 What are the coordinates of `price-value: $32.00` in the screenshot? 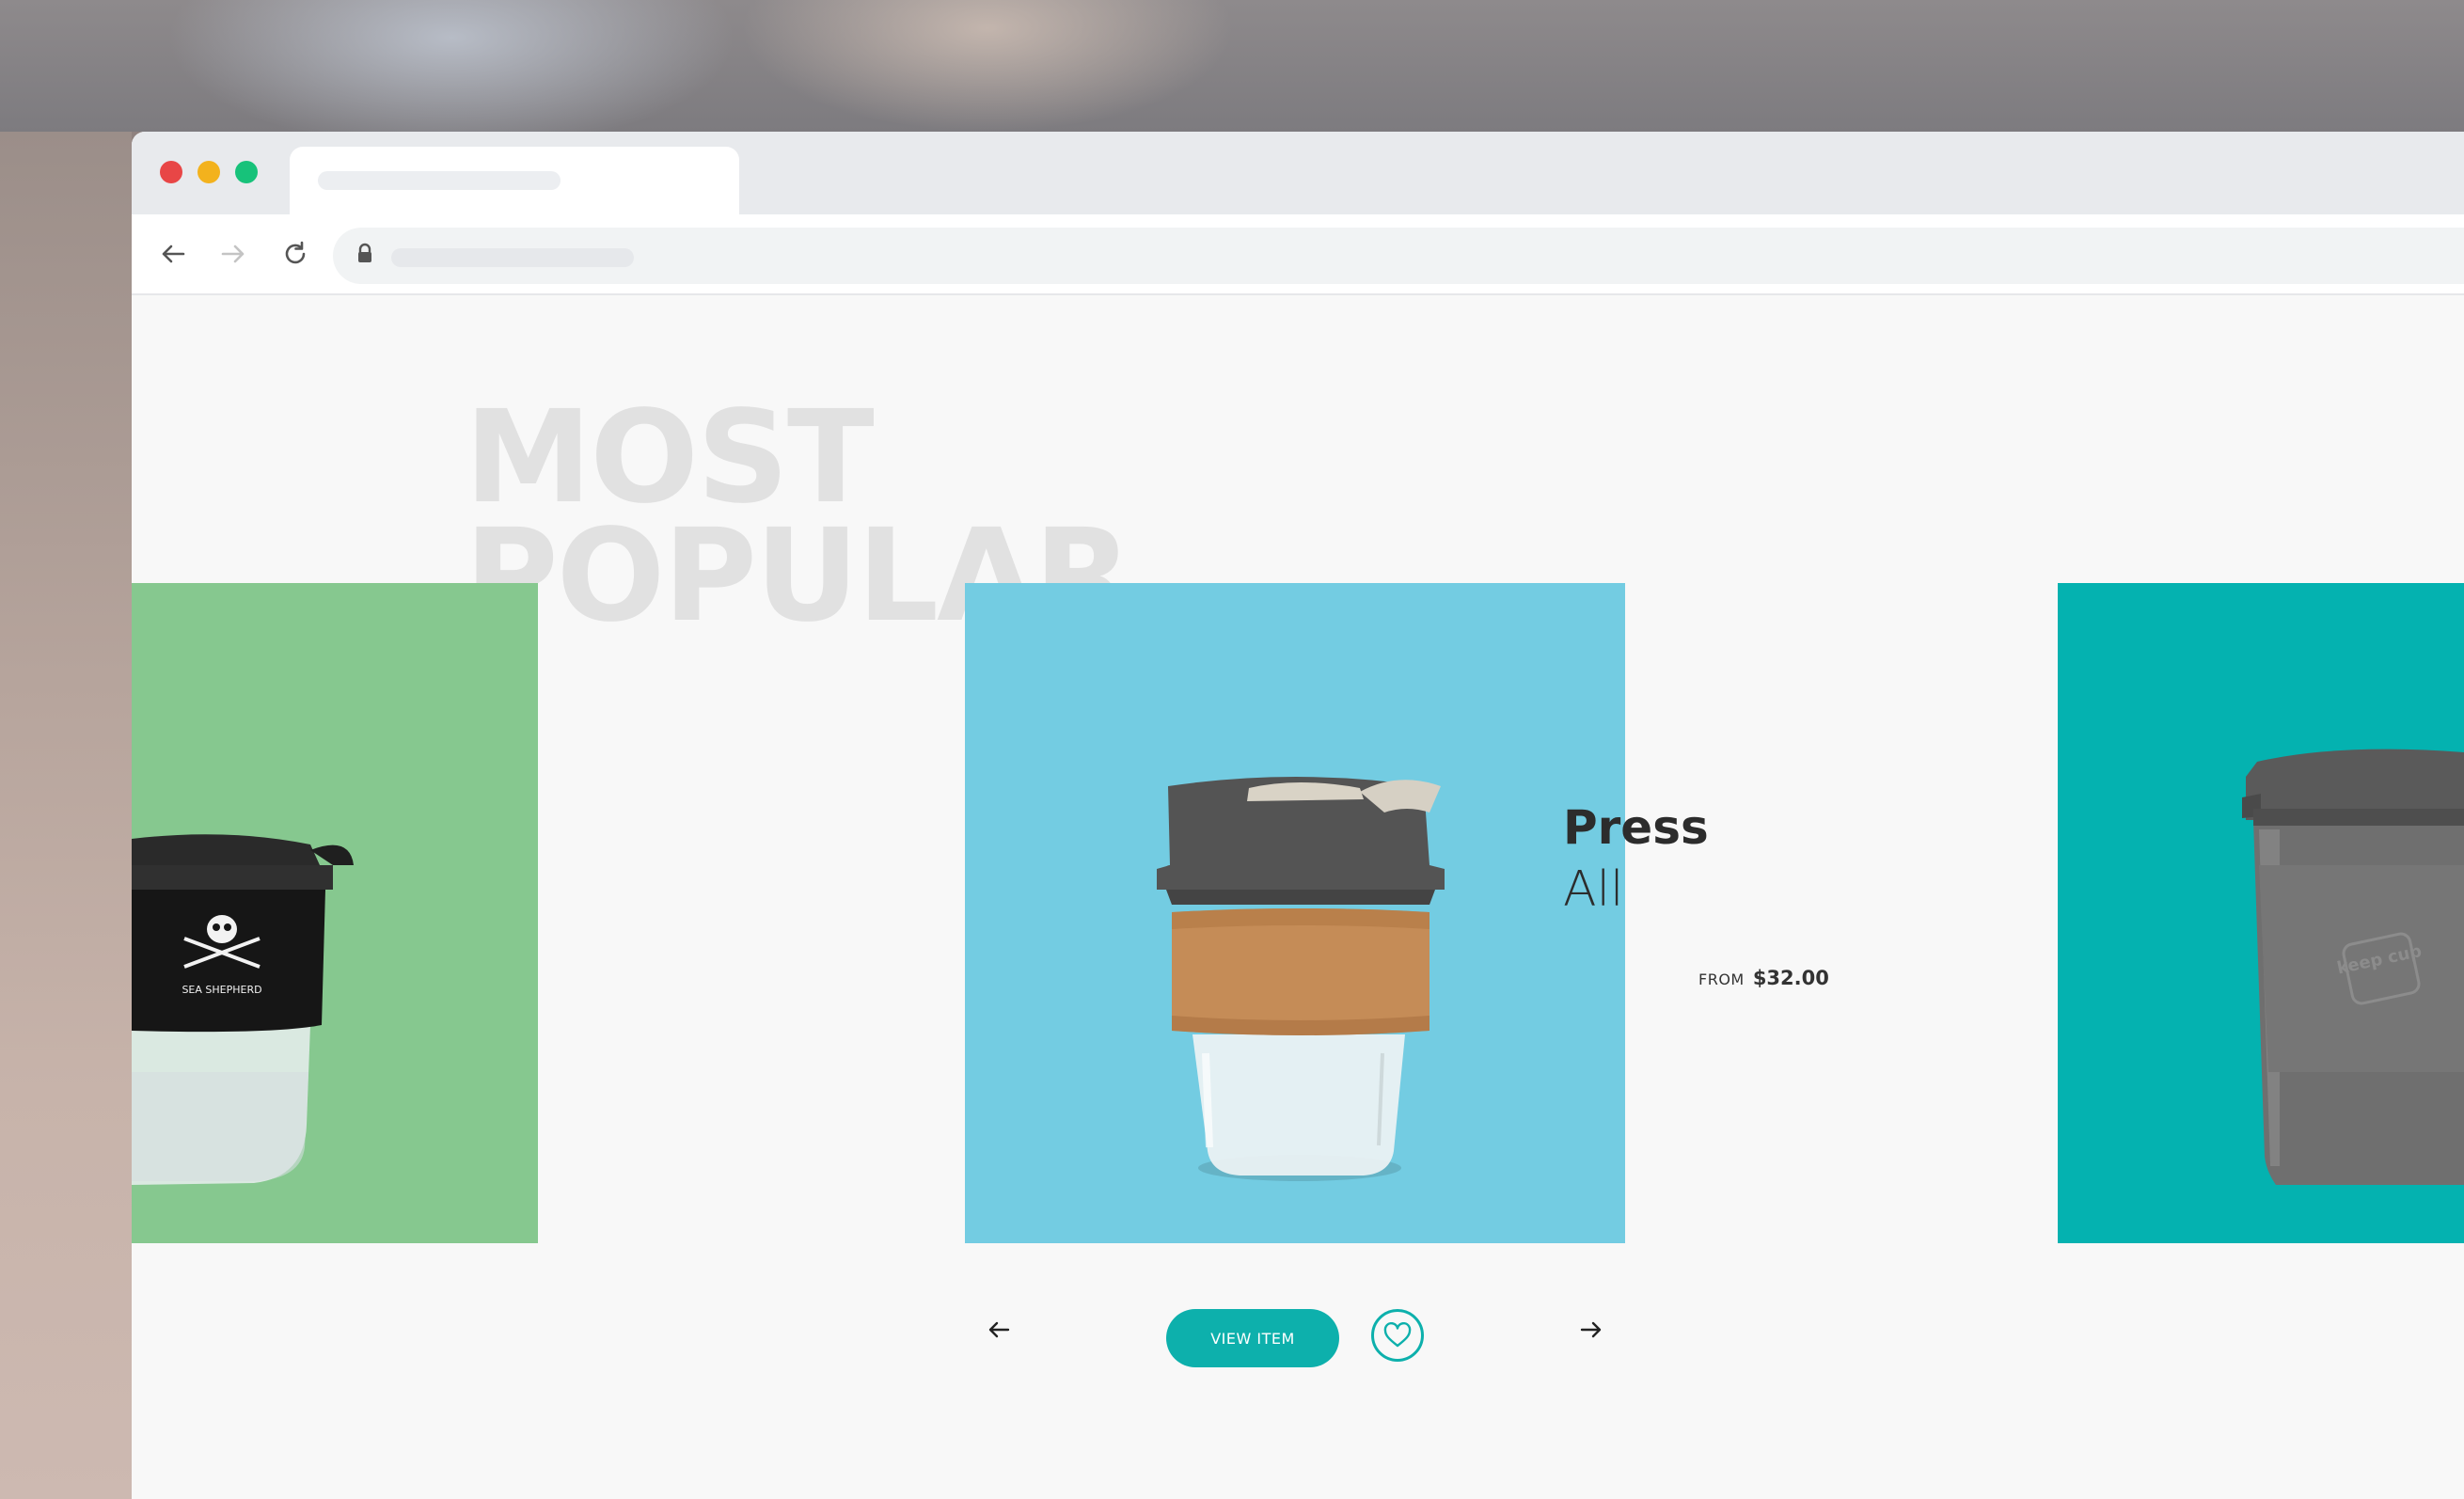 It's located at (1790, 978).